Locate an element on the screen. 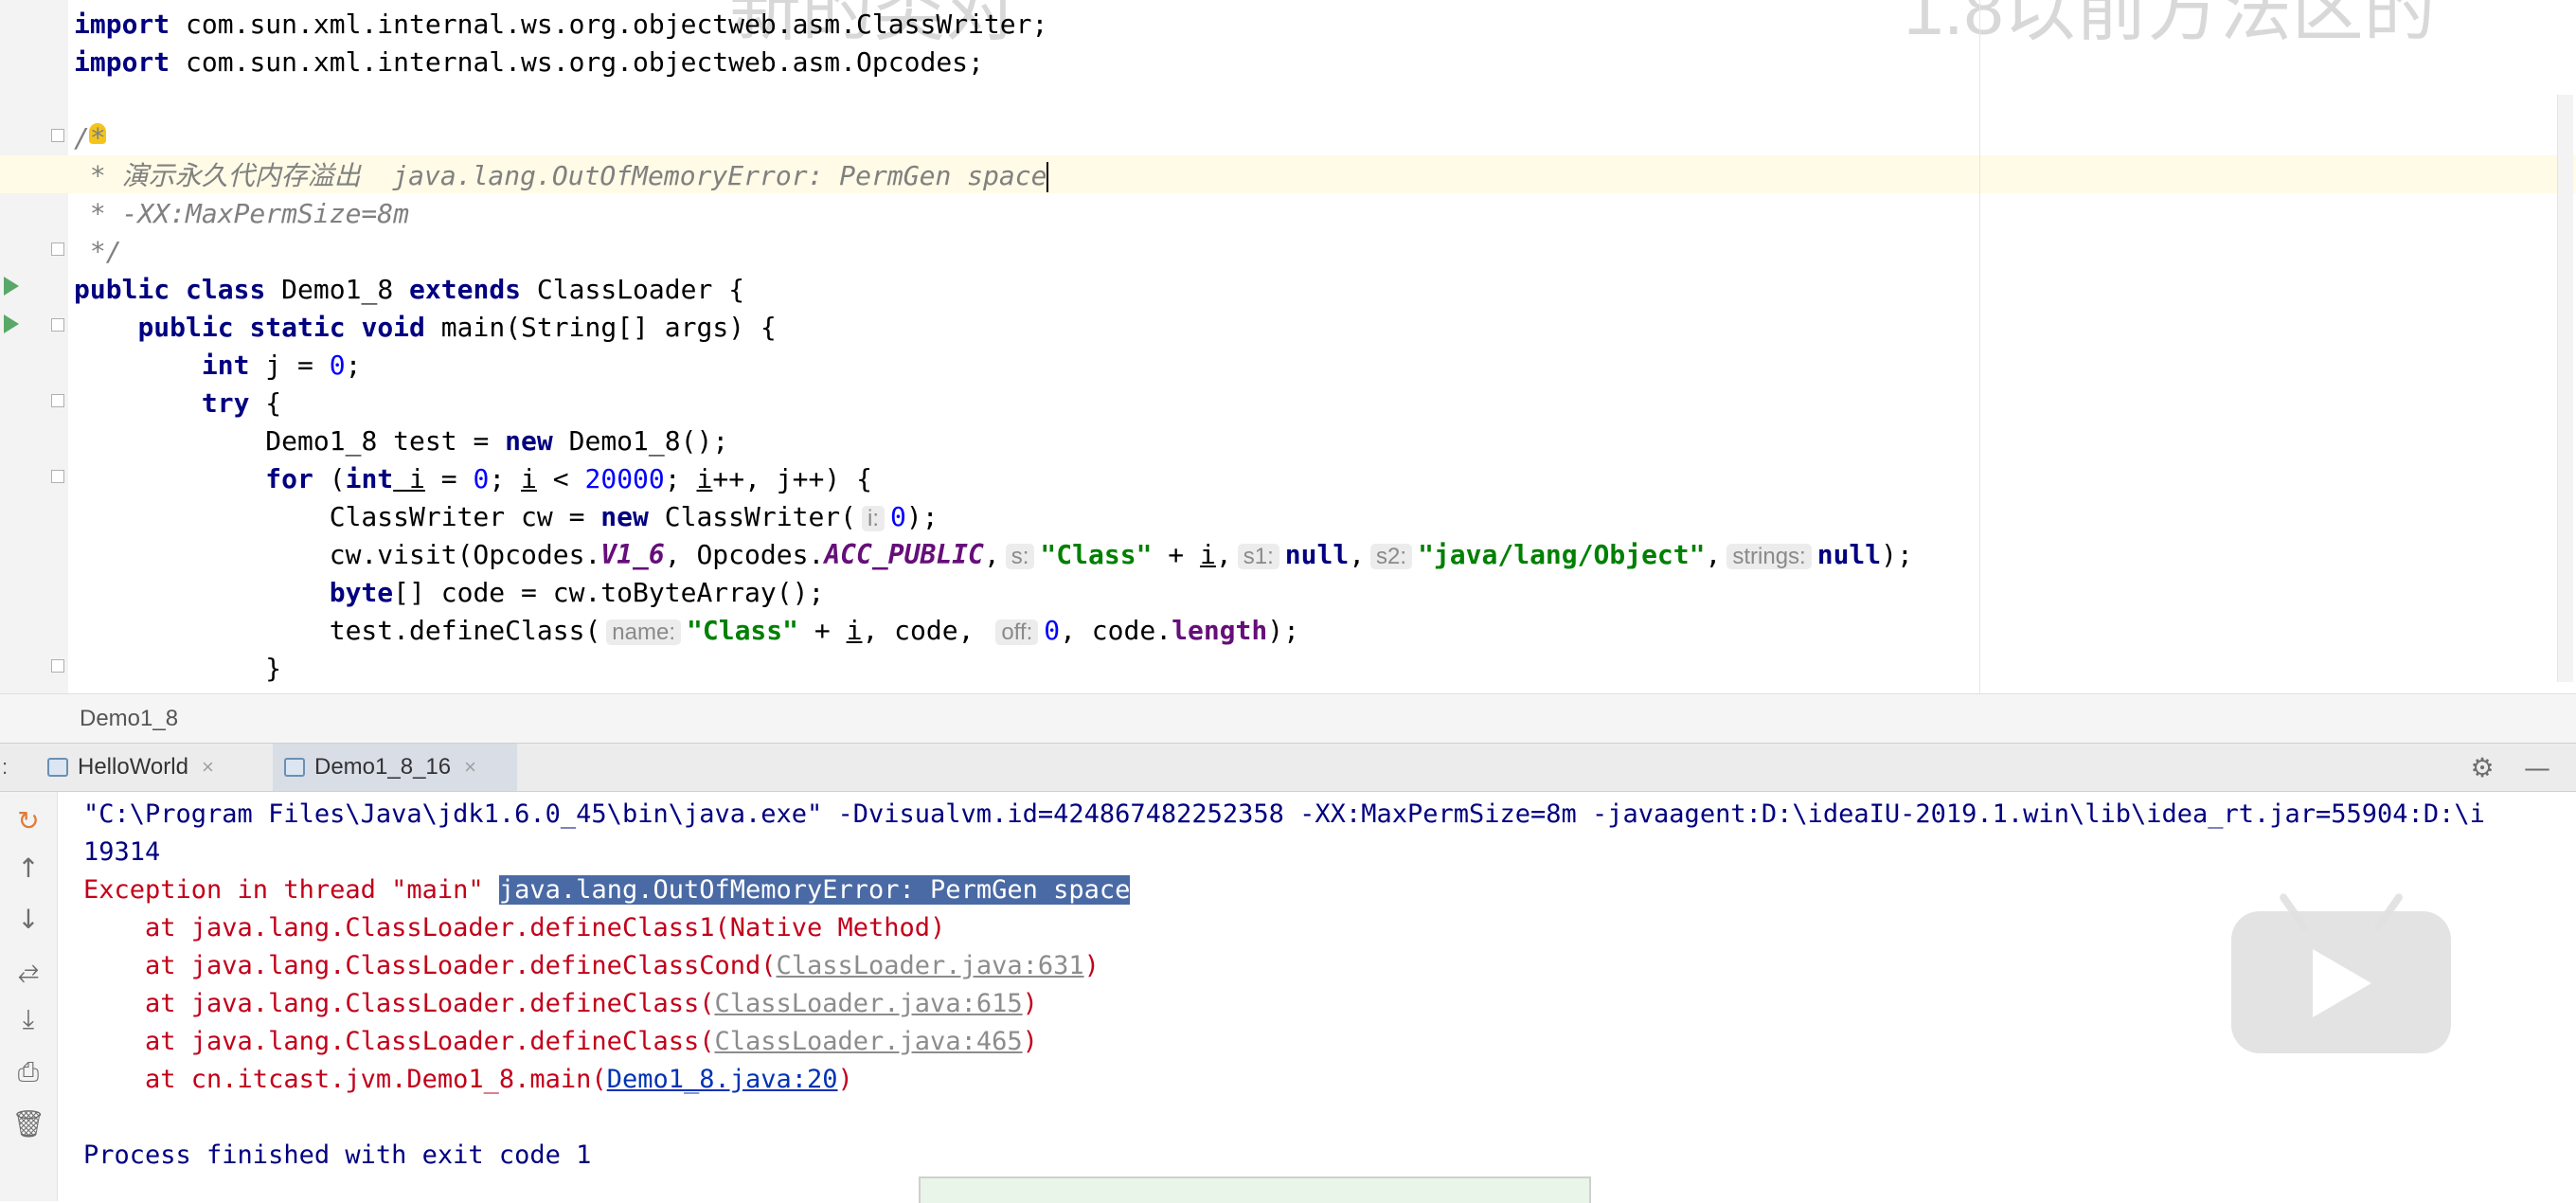  param-hint: strings: is located at coordinates (1769, 556).